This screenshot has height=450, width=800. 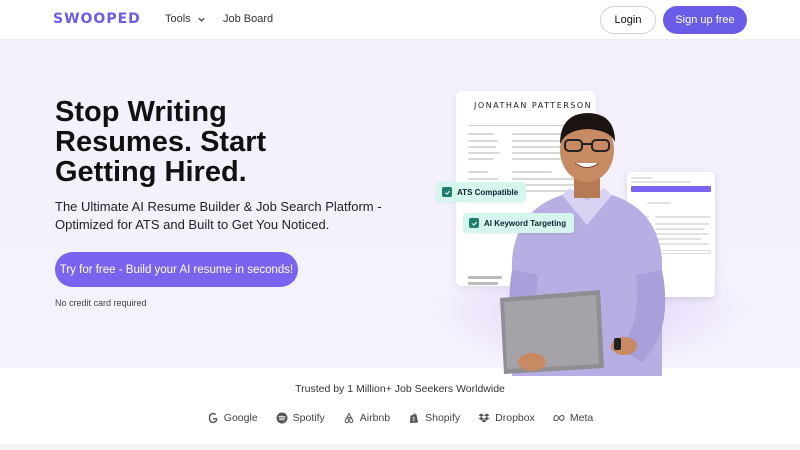 I want to click on brand-google-label: Google, so click(x=240, y=418).